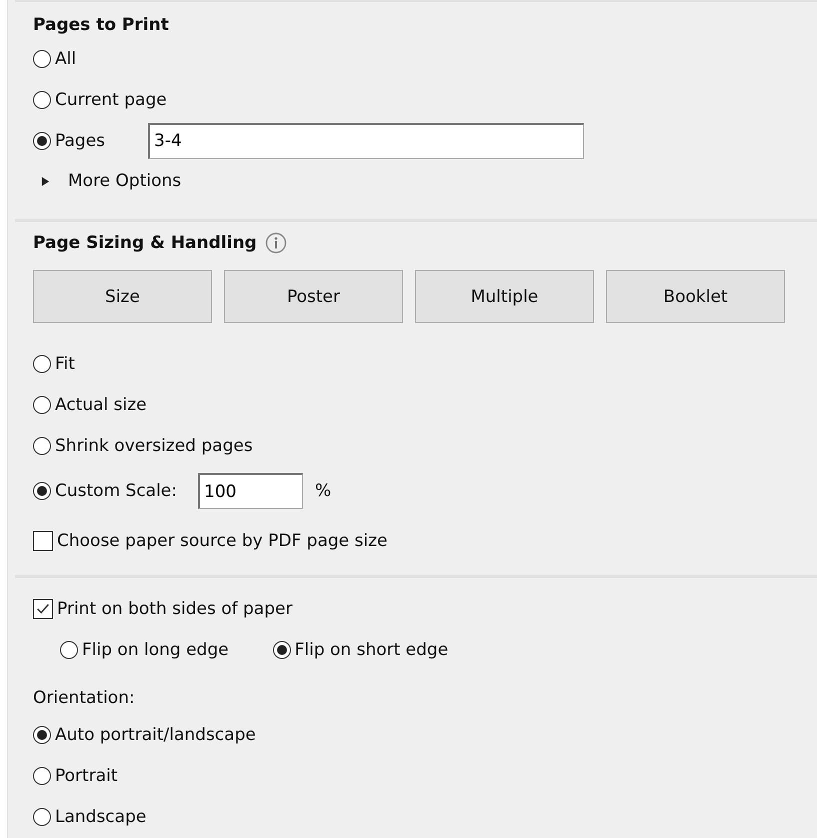 The height and width of the screenshot is (838, 817). What do you see at coordinates (162, 608) in the screenshot?
I see `checkbox-option: Print on both sides of paper` at bounding box center [162, 608].